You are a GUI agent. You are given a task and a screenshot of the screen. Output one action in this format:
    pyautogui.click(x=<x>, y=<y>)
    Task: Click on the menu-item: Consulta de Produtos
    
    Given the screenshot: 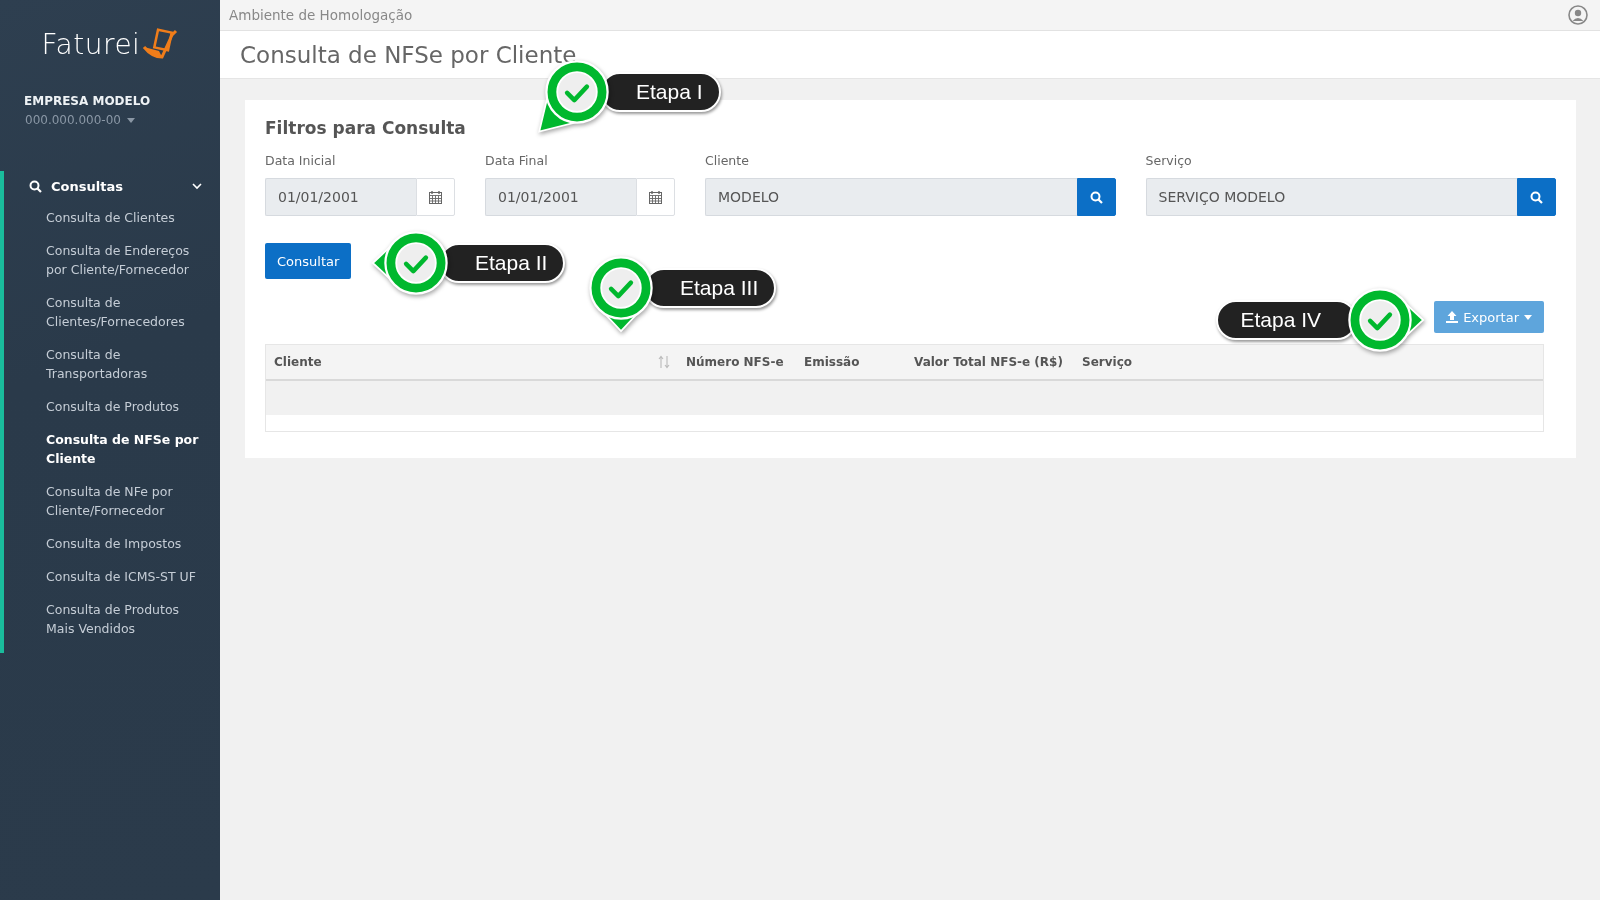 What is the action you would take?
    pyautogui.click(x=112, y=406)
    